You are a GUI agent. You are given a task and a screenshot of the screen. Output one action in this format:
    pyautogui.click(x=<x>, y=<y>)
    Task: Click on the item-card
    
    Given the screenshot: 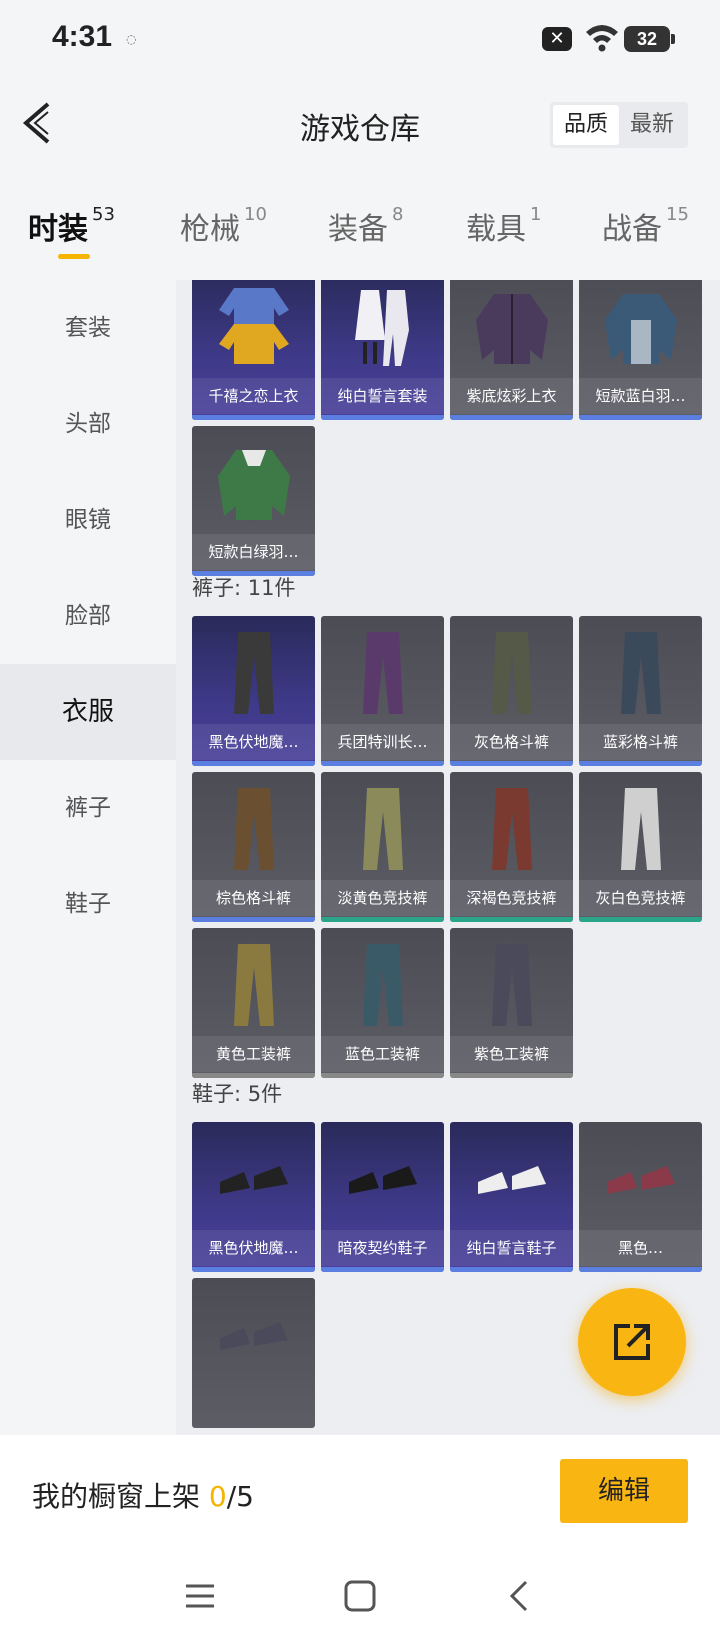 What is the action you would take?
    pyautogui.click(x=253, y=1353)
    